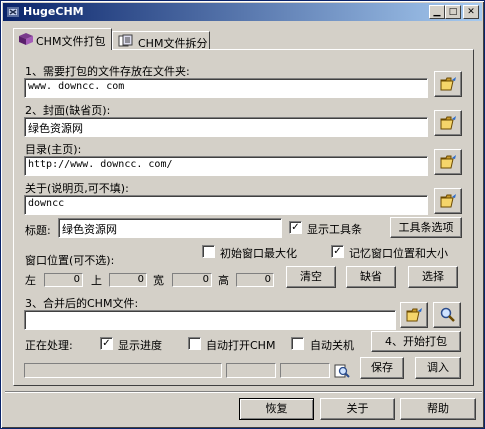 The width and height of the screenshot is (485, 429). Describe the element at coordinates (158, 280) in the screenshot. I see `width-label: 宽` at that location.